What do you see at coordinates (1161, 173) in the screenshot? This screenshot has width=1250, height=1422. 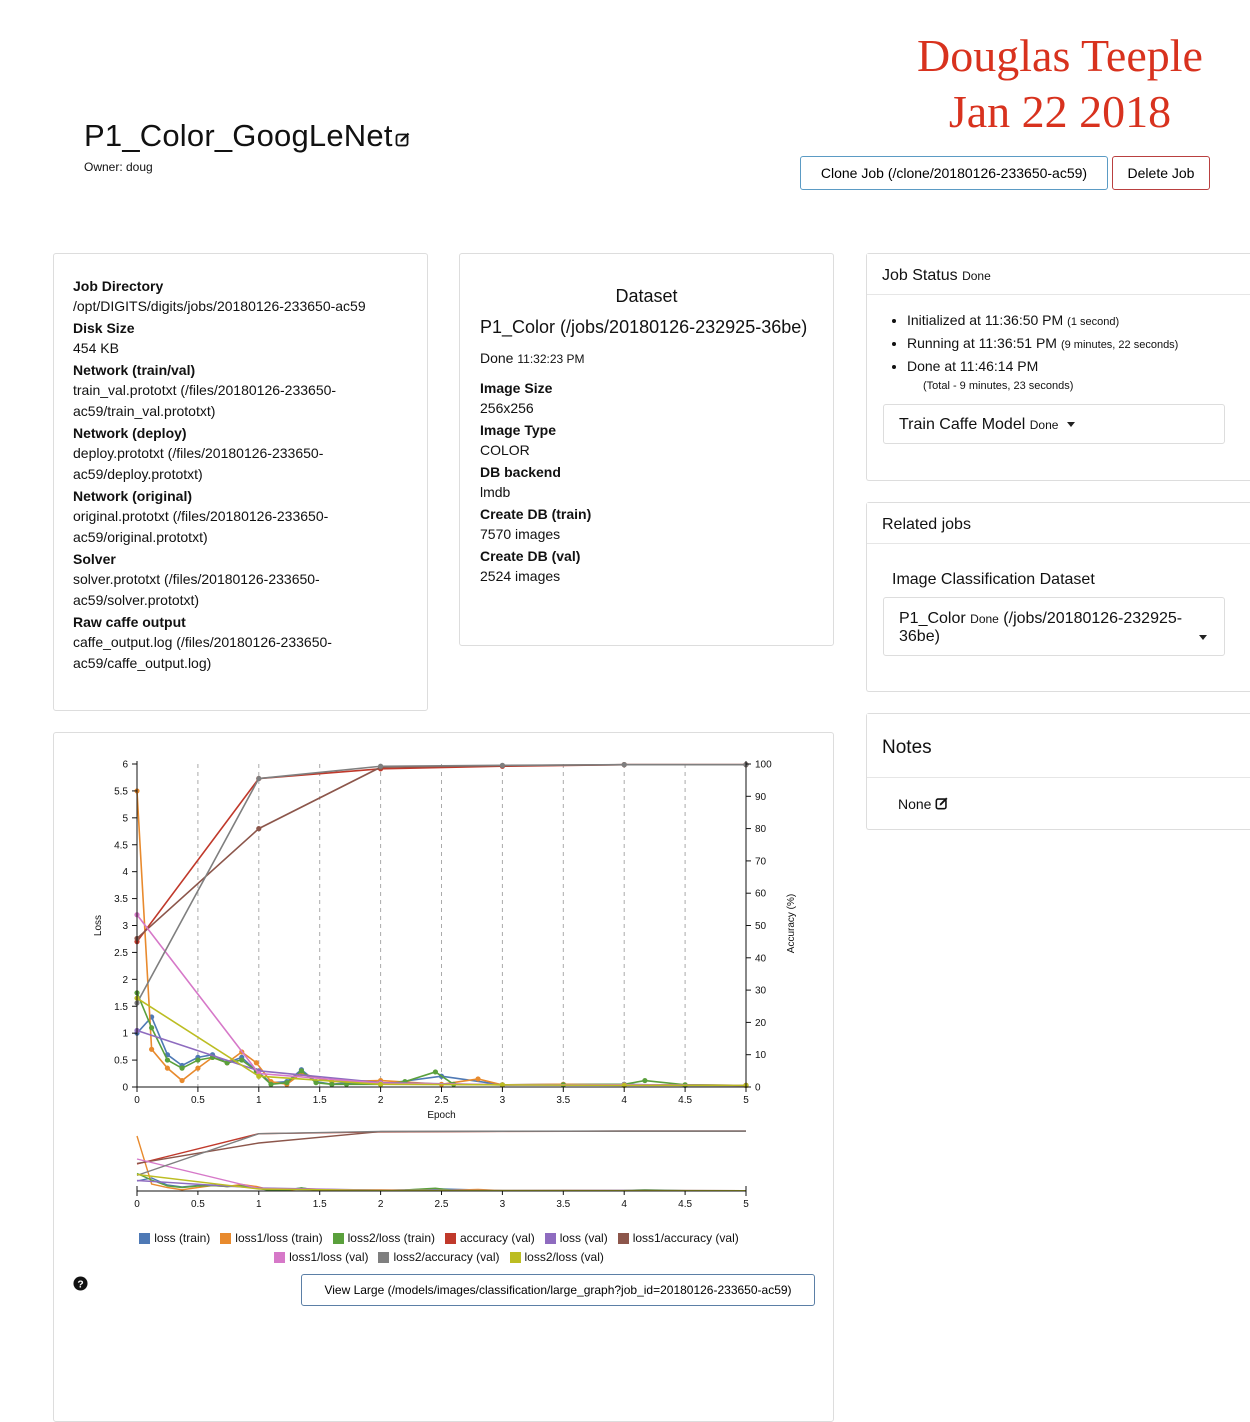 I see `delete-job-button: Delete Job` at bounding box center [1161, 173].